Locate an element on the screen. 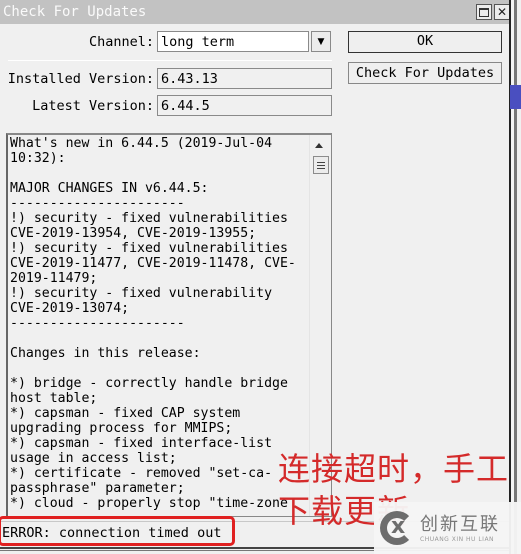 This screenshot has width=521, height=554. release-notes-line: host table; is located at coordinates (54, 398).